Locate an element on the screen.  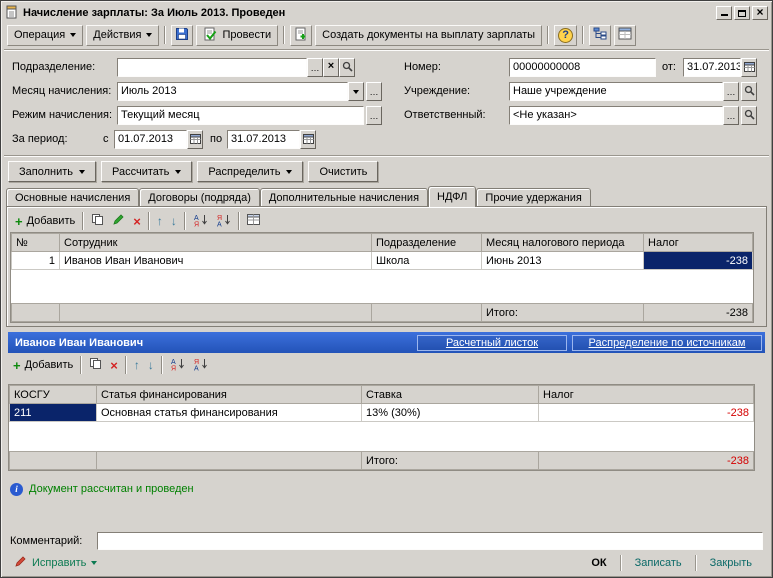
period-to-calendar-button is located at coordinates (308, 139).